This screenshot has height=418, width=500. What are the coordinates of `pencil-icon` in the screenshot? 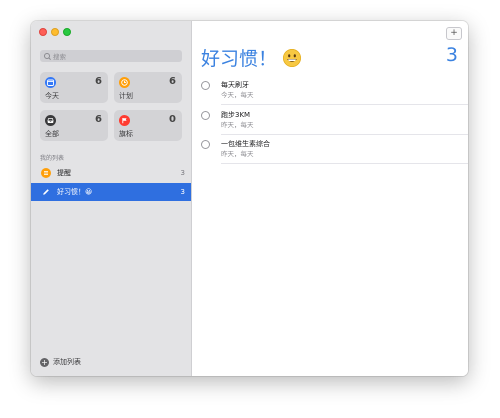 It's located at (46, 192).